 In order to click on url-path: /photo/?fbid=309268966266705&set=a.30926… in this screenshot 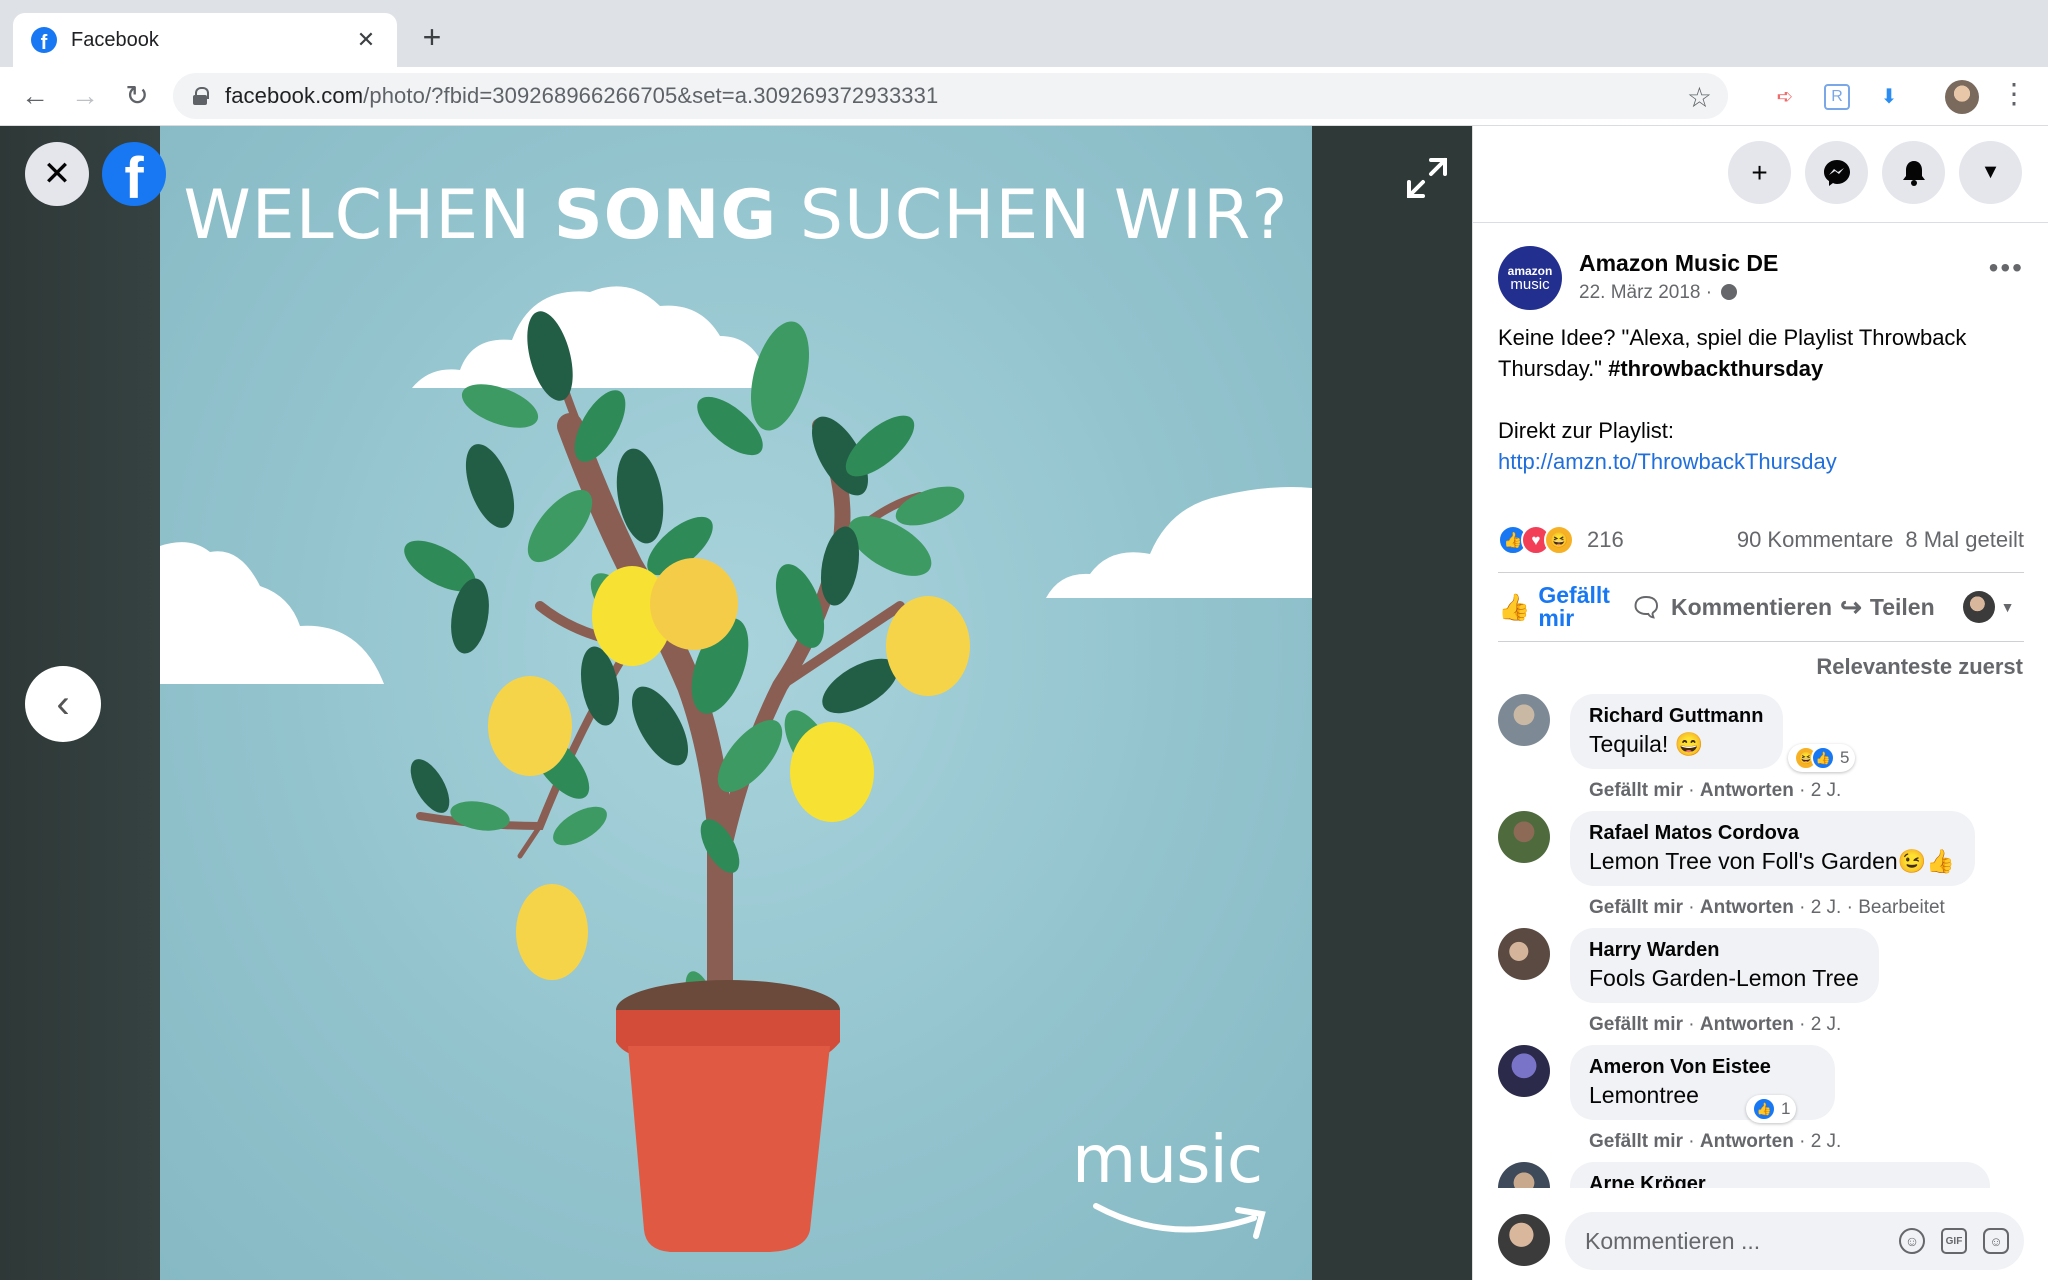, I will do `click(651, 95)`.